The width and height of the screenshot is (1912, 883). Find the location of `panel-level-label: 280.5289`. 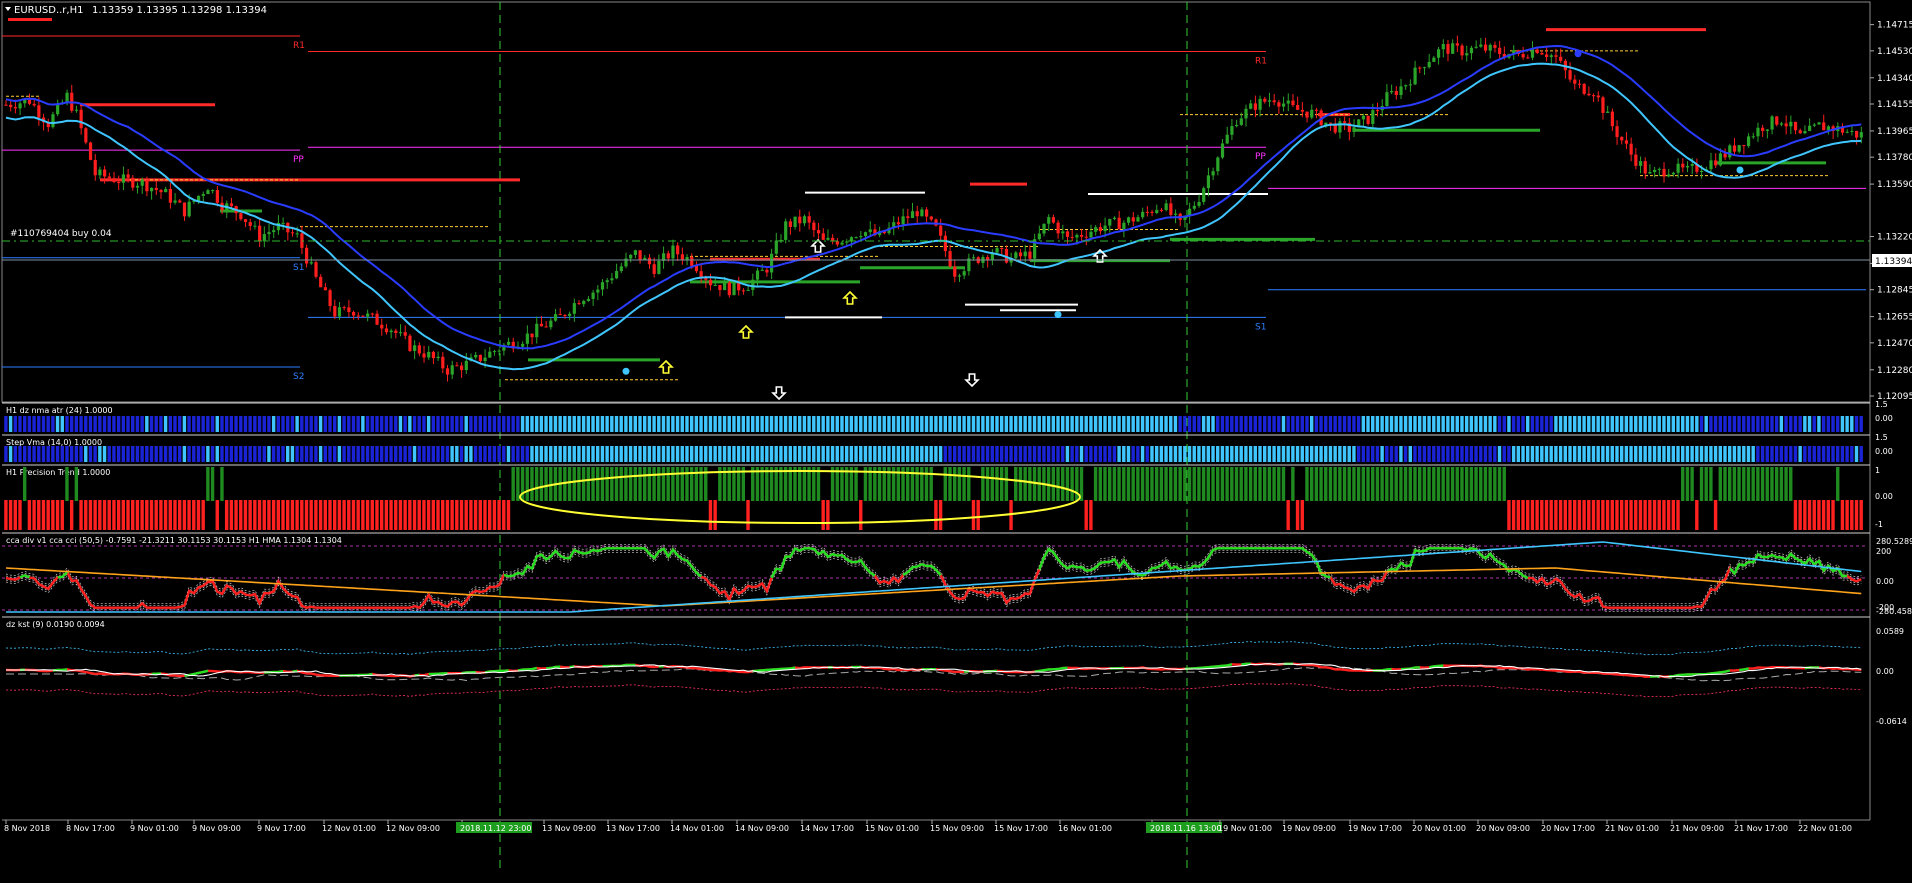

panel-level-label: 280.5289 is located at coordinates (1894, 541).